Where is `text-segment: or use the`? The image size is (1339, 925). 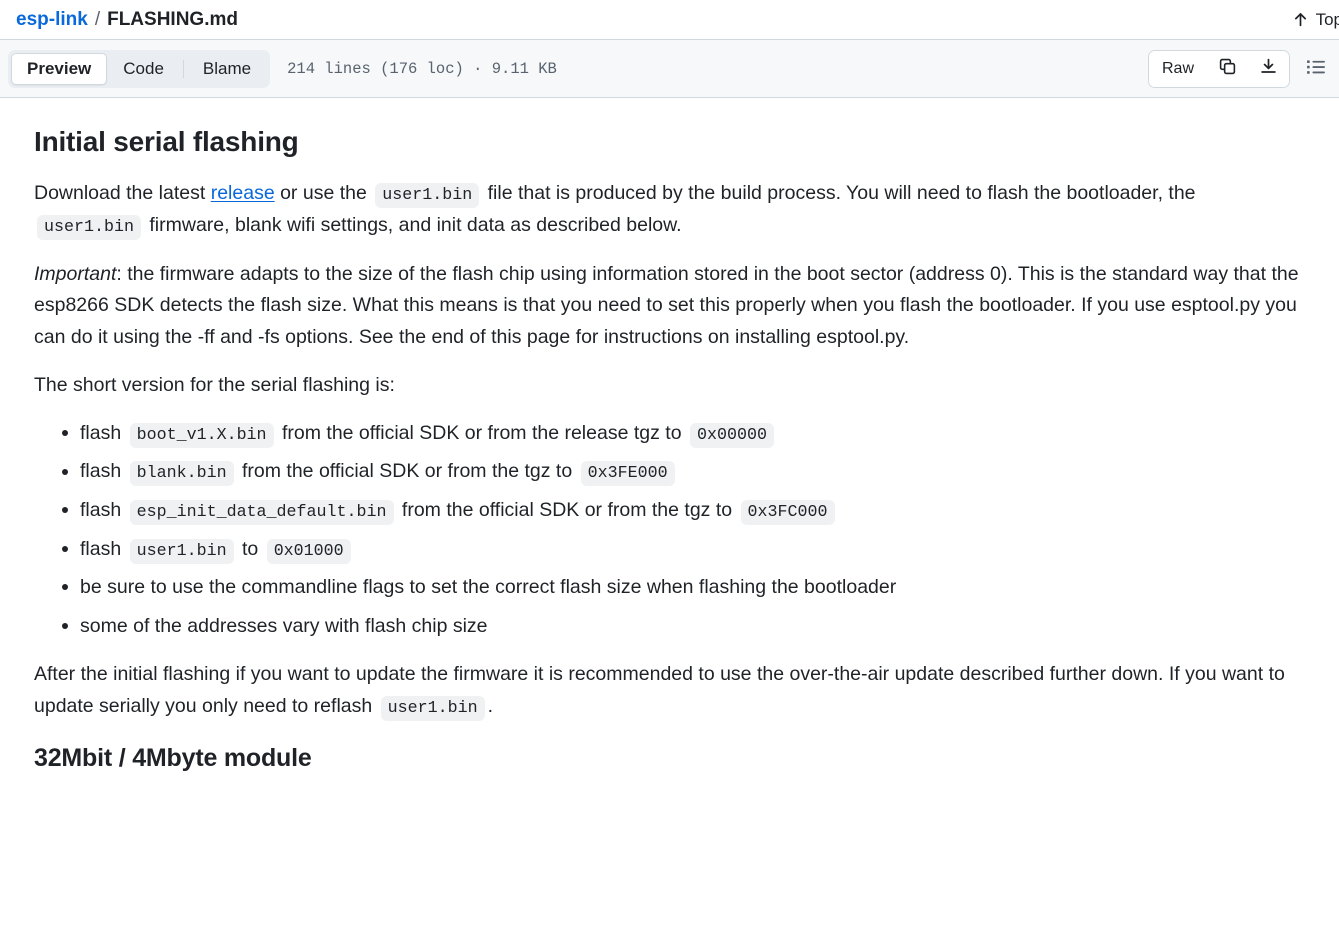 text-segment: or use the is located at coordinates (323, 193).